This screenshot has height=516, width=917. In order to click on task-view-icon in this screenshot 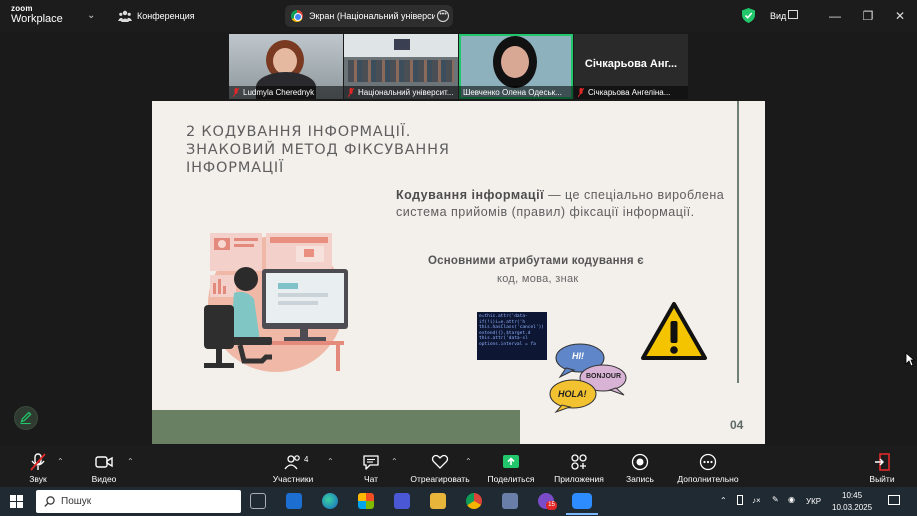, I will do `click(258, 501)`.